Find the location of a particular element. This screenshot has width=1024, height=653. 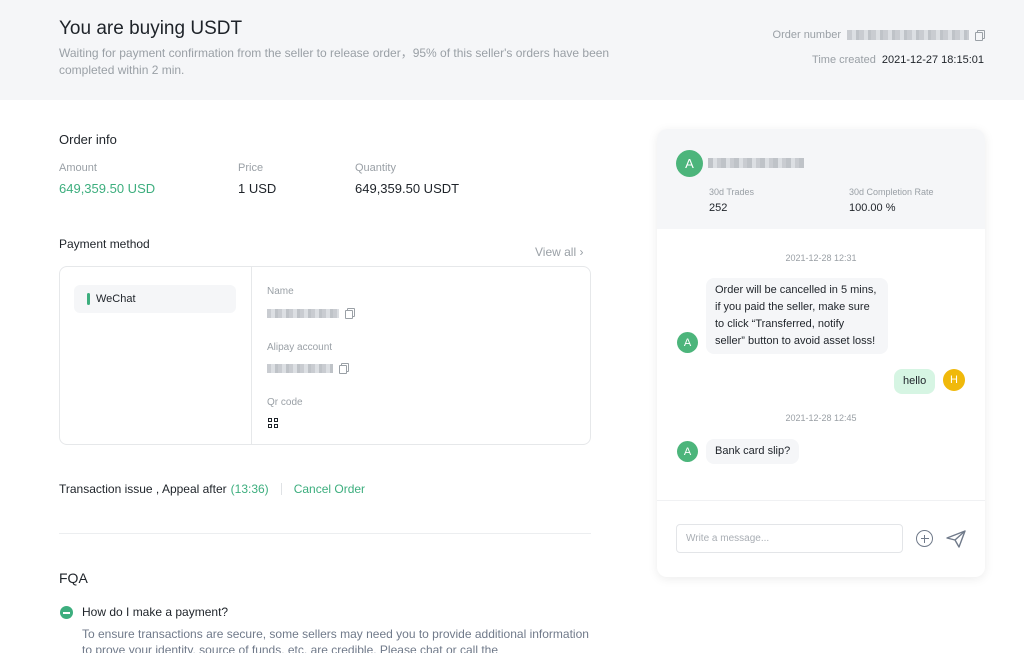

fqa-title: FQA is located at coordinates (73, 578).